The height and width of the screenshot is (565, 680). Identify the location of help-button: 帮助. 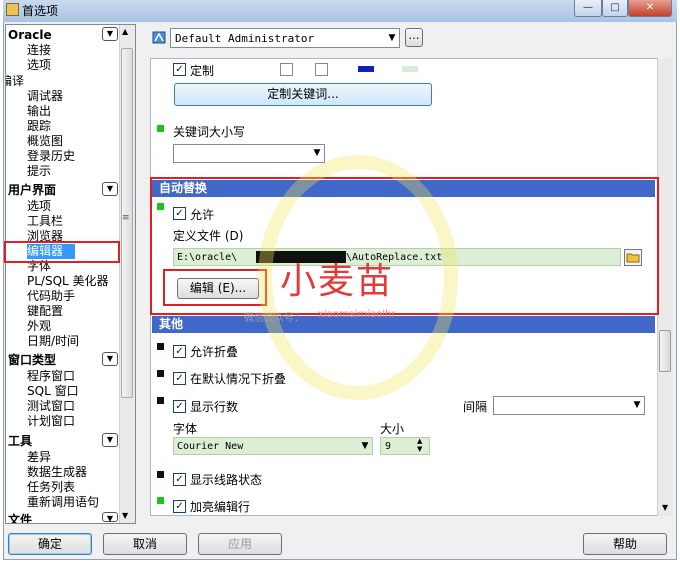
(625, 544).